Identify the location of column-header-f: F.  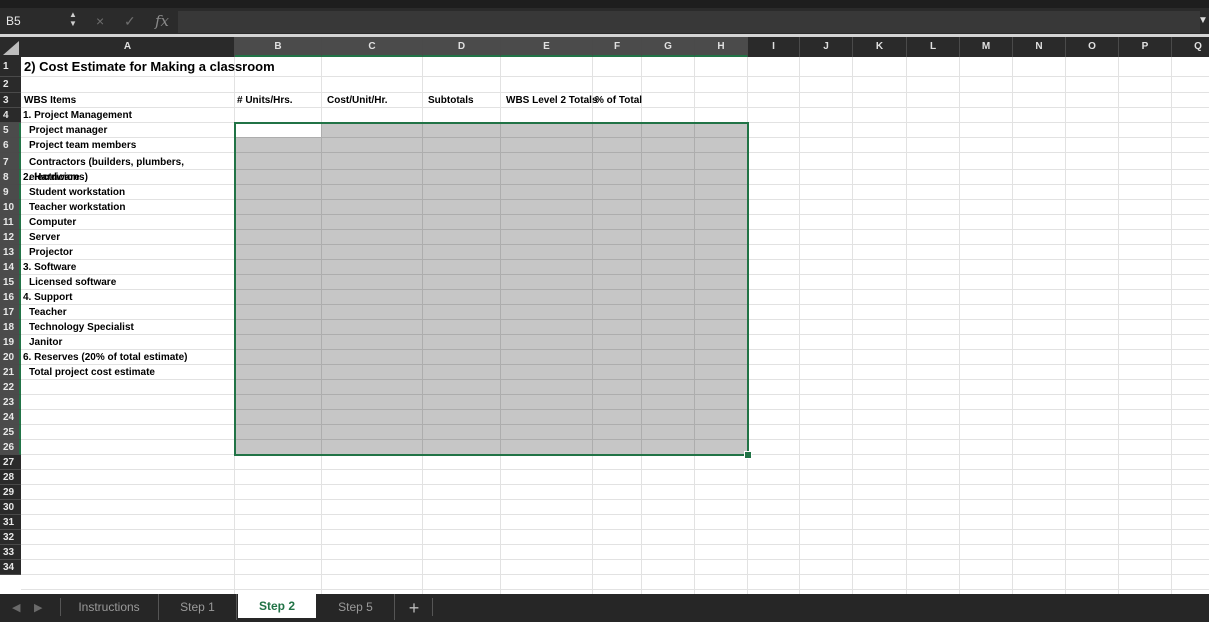
(617, 47).